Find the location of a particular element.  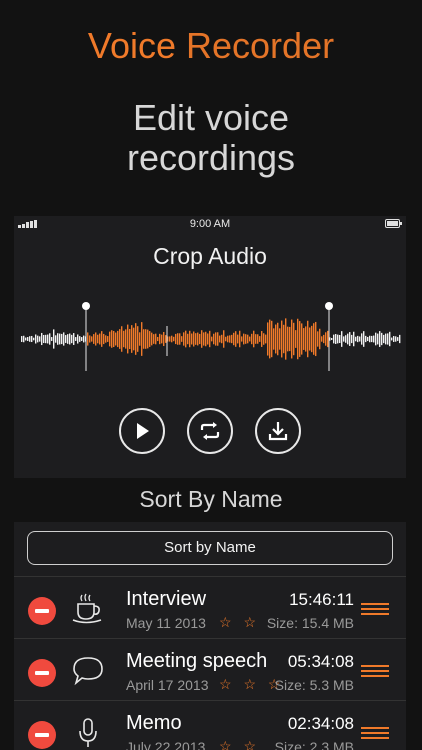

tagline-line-2: recordings is located at coordinates (211, 157).